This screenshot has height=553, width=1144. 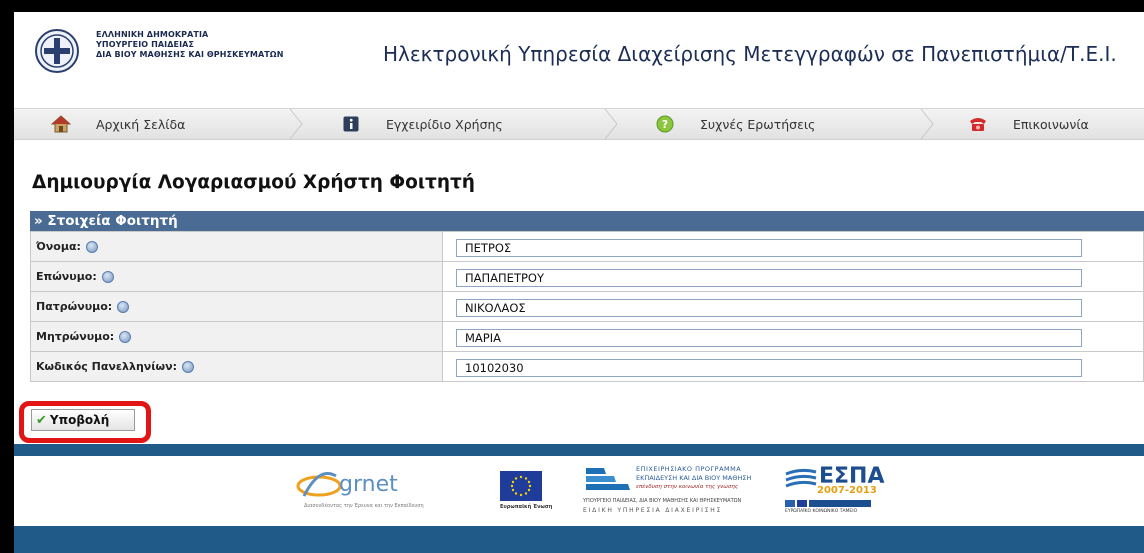 What do you see at coordinates (653, 510) in the screenshot?
I see `program-line-5: ΕΙΔΙΚΗ ΥΠΗΡΕΣΙΑ ΔΙΑΧΕΙΡΙΣΗΣ` at bounding box center [653, 510].